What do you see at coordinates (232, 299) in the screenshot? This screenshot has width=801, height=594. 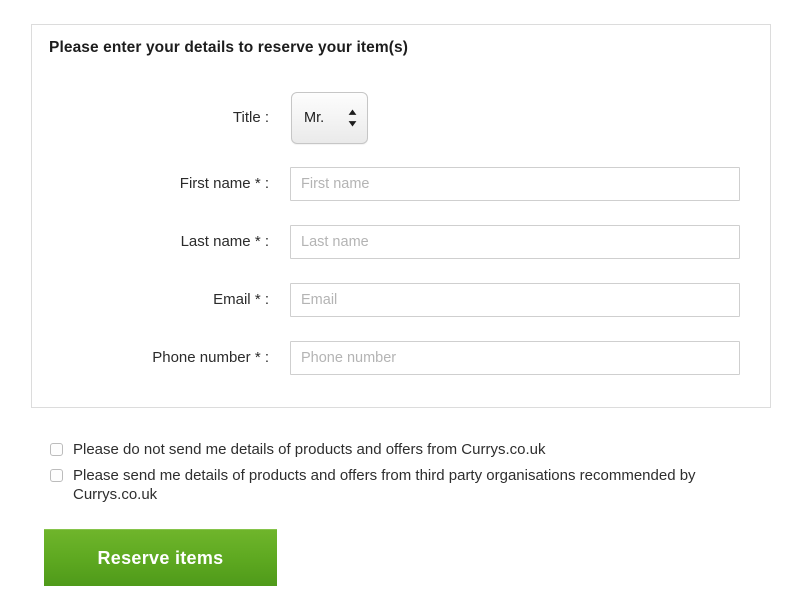 I see `label-email-text: Email` at bounding box center [232, 299].